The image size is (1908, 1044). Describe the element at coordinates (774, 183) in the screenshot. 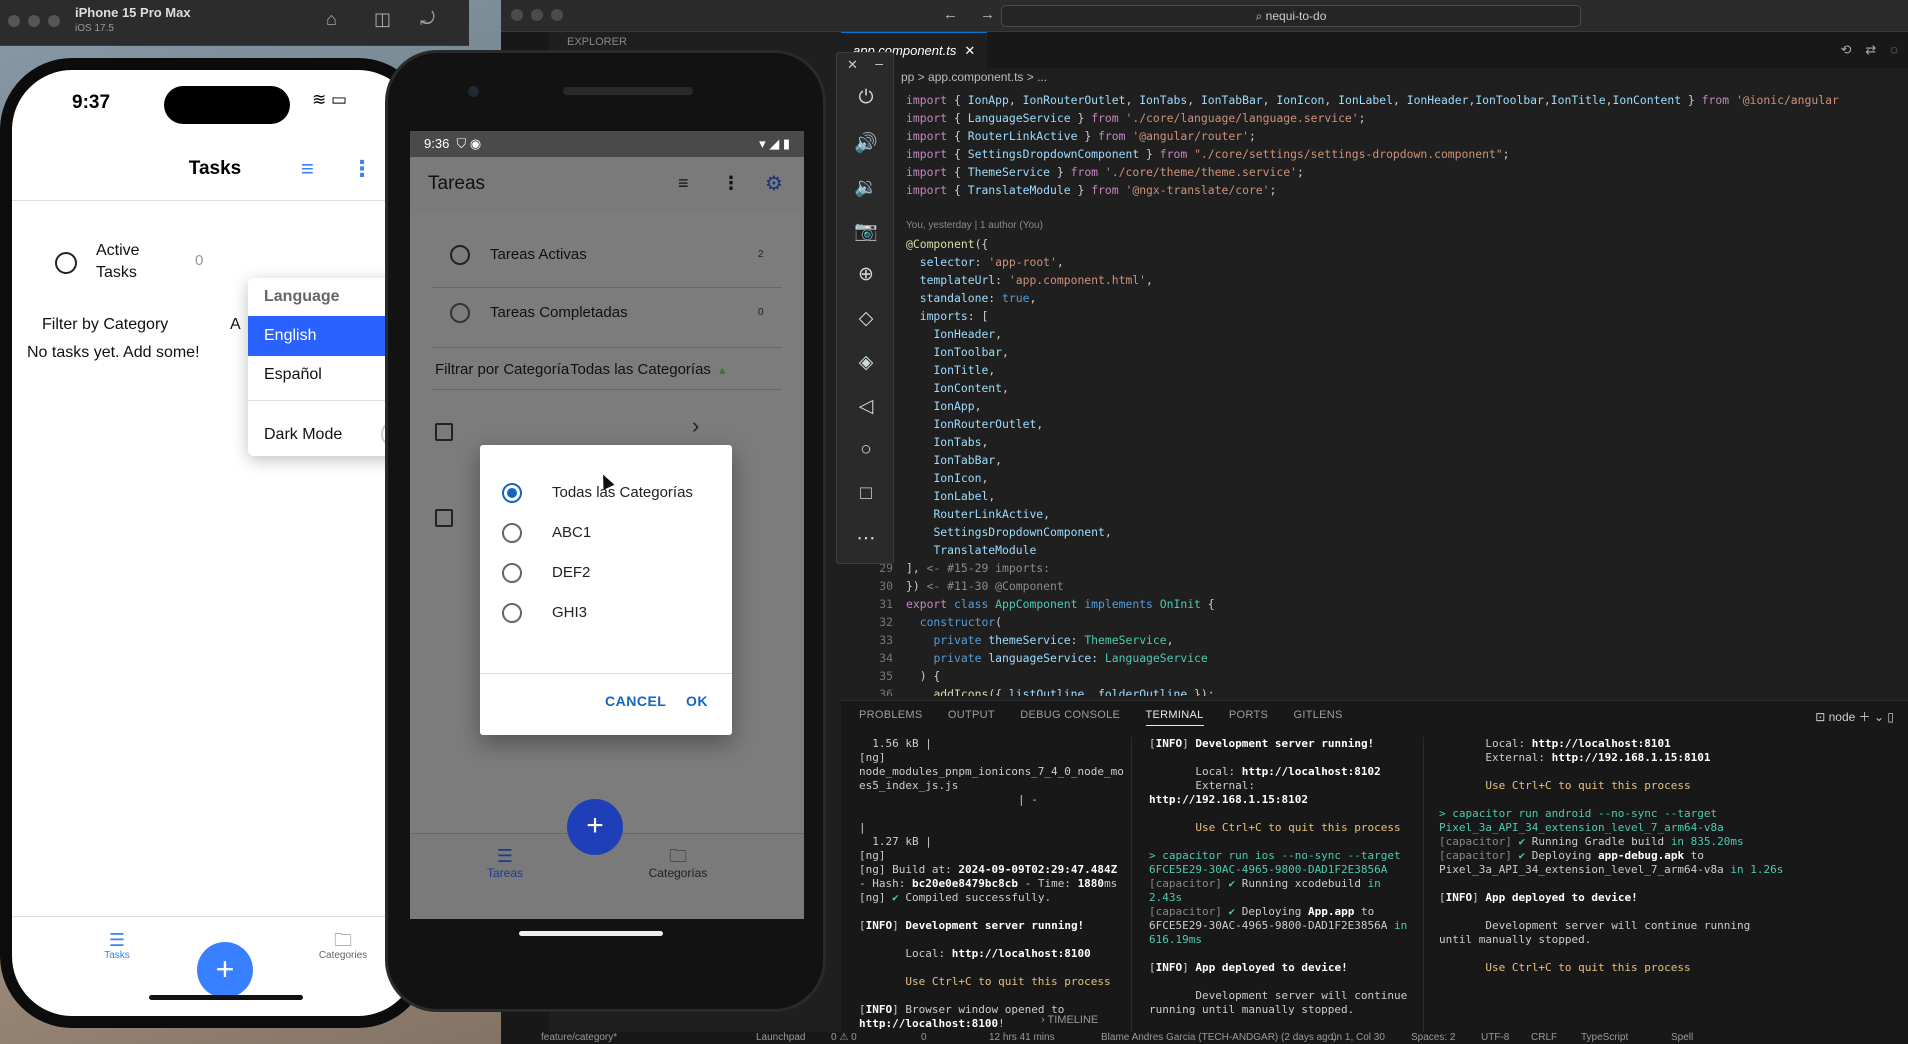

I see `gear-icon: ⚙` at that location.